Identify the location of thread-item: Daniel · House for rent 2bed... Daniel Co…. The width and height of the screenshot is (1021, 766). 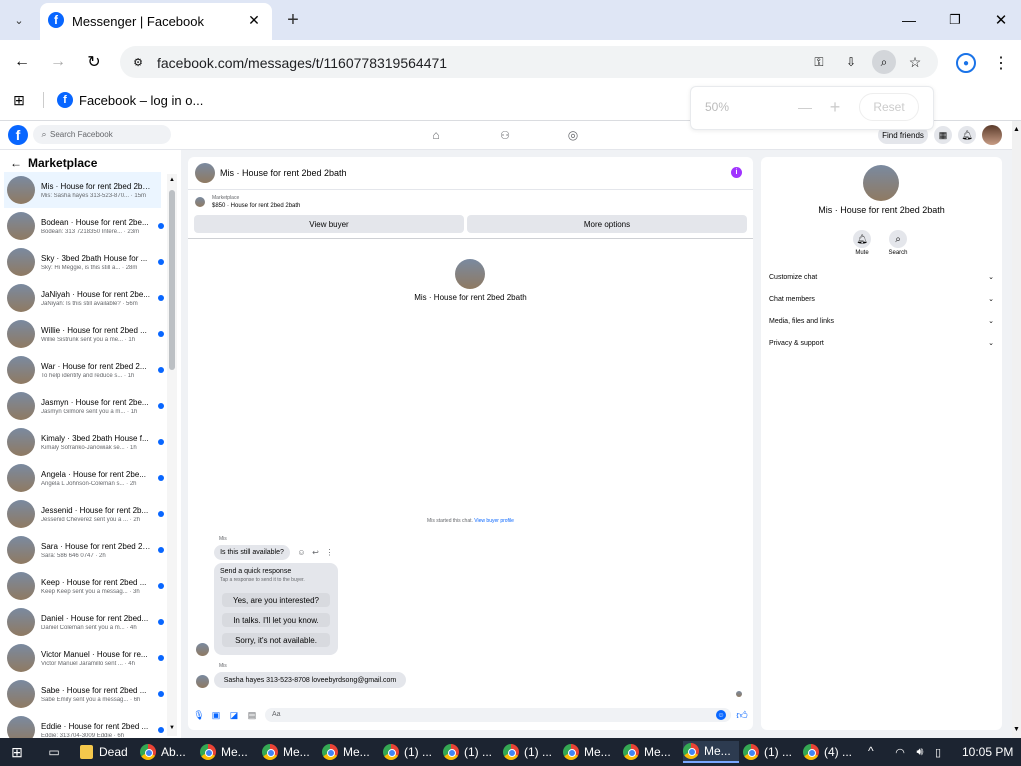
(84, 622).